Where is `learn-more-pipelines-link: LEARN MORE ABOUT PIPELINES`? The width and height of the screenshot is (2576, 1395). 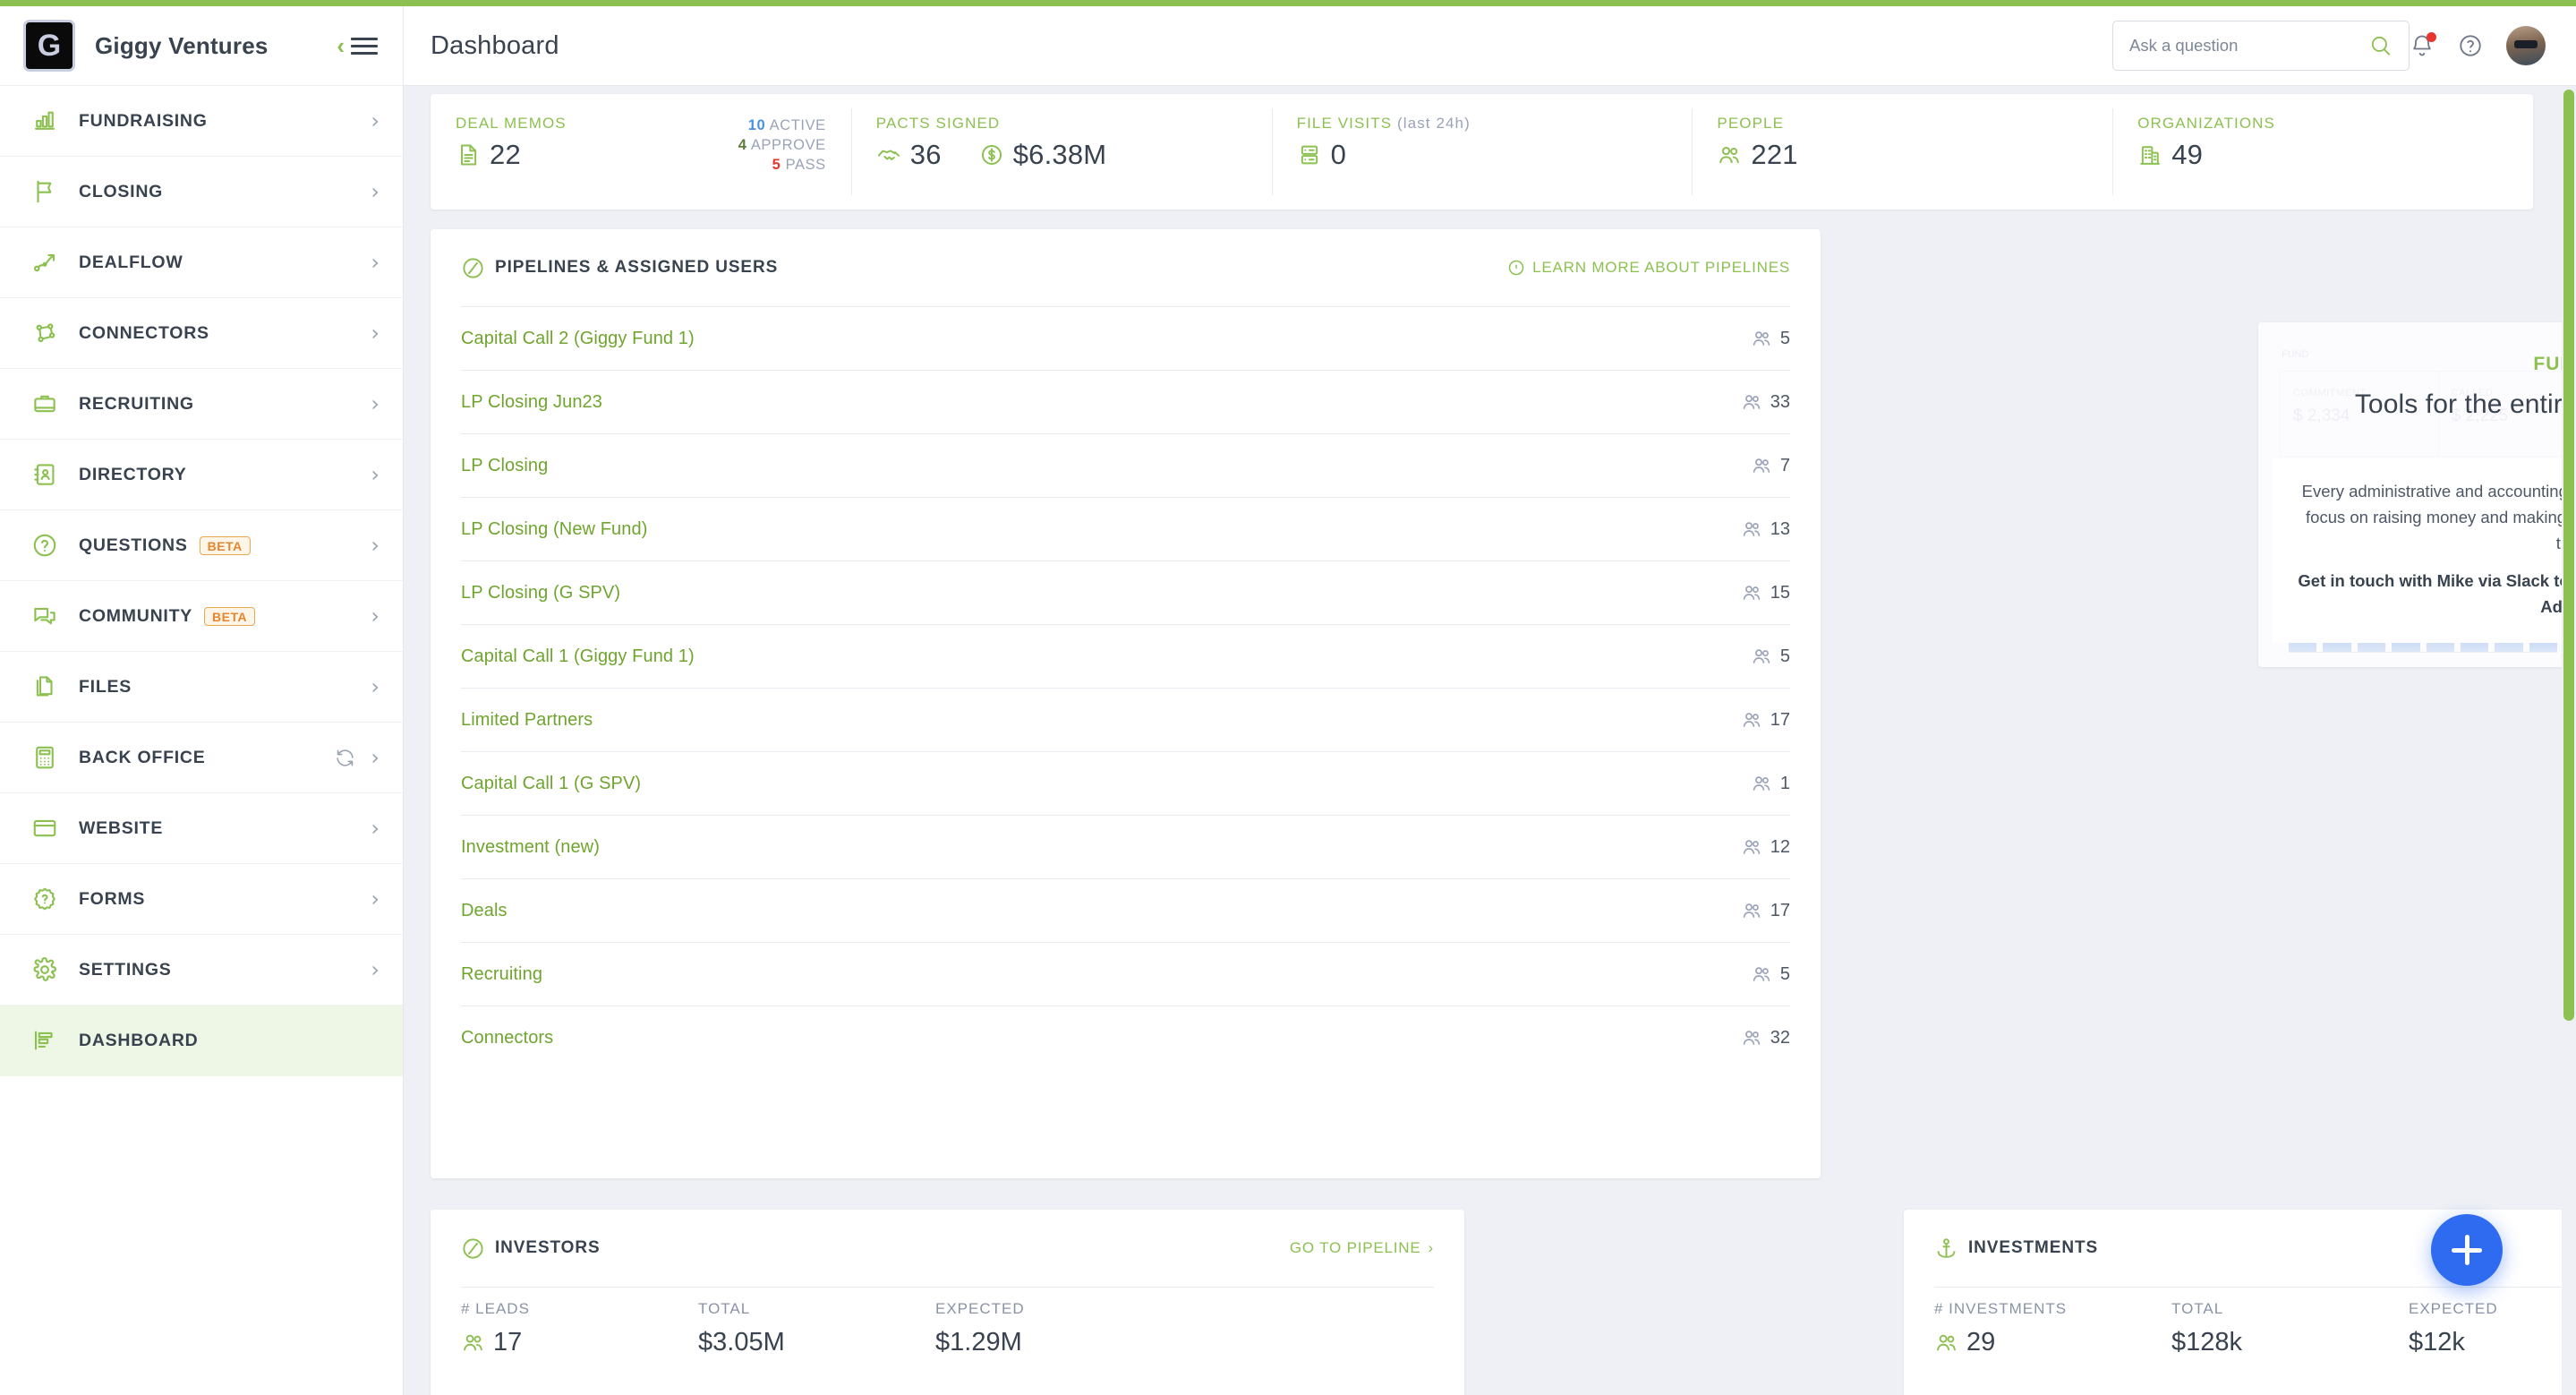
learn-more-pipelines-link: LEARN MORE ABOUT PIPELINES is located at coordinates (1648, 268).